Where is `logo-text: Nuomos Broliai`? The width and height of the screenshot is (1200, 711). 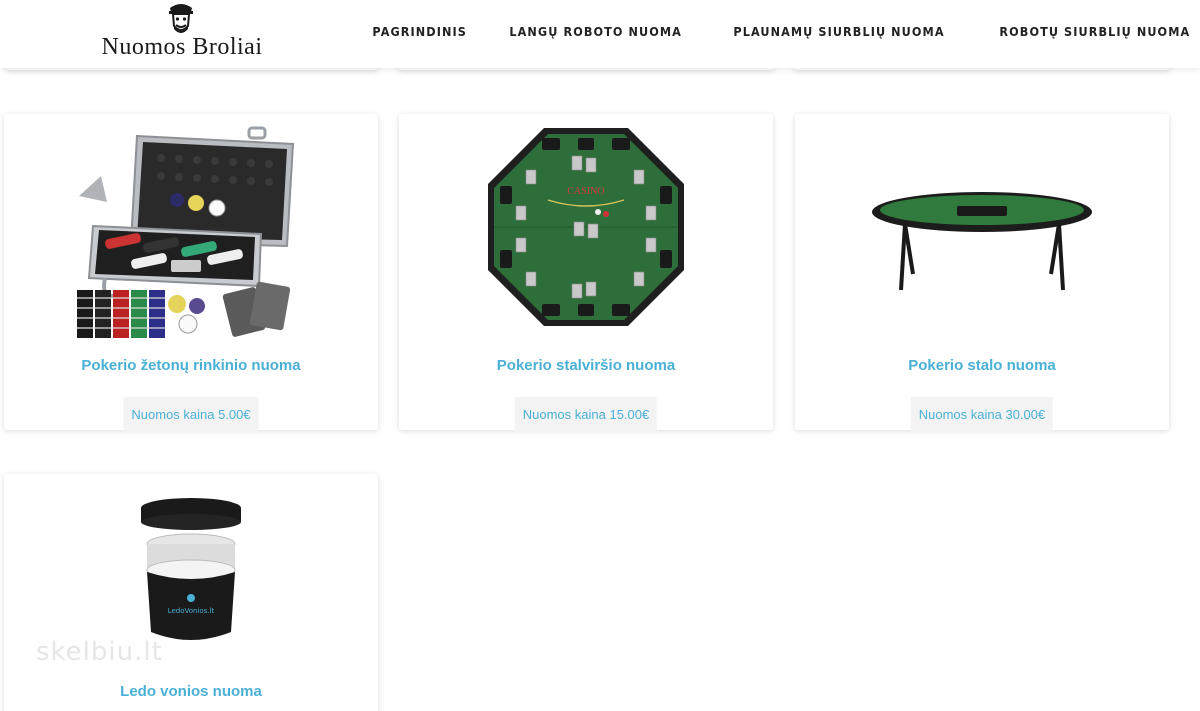
logo-text: Nuomos Broliai is located at coordinates (182, 47).